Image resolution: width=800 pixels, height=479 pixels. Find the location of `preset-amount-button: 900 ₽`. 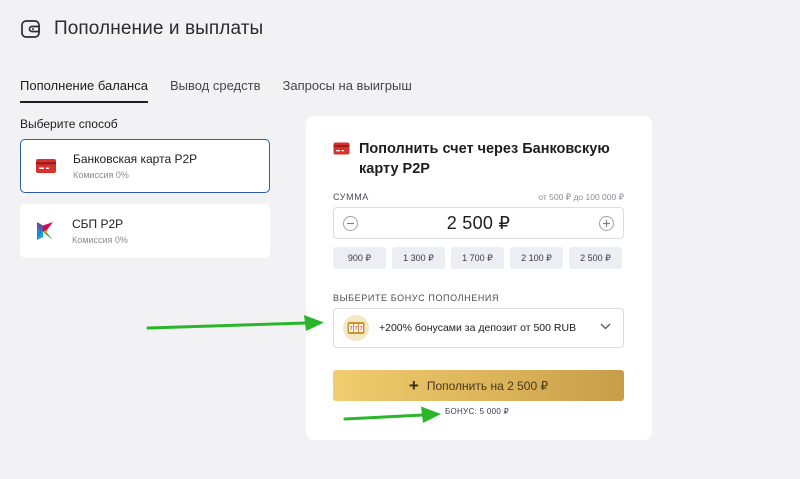

preset-amount-button: 900 ₽ is located at coordinates (359, 258).